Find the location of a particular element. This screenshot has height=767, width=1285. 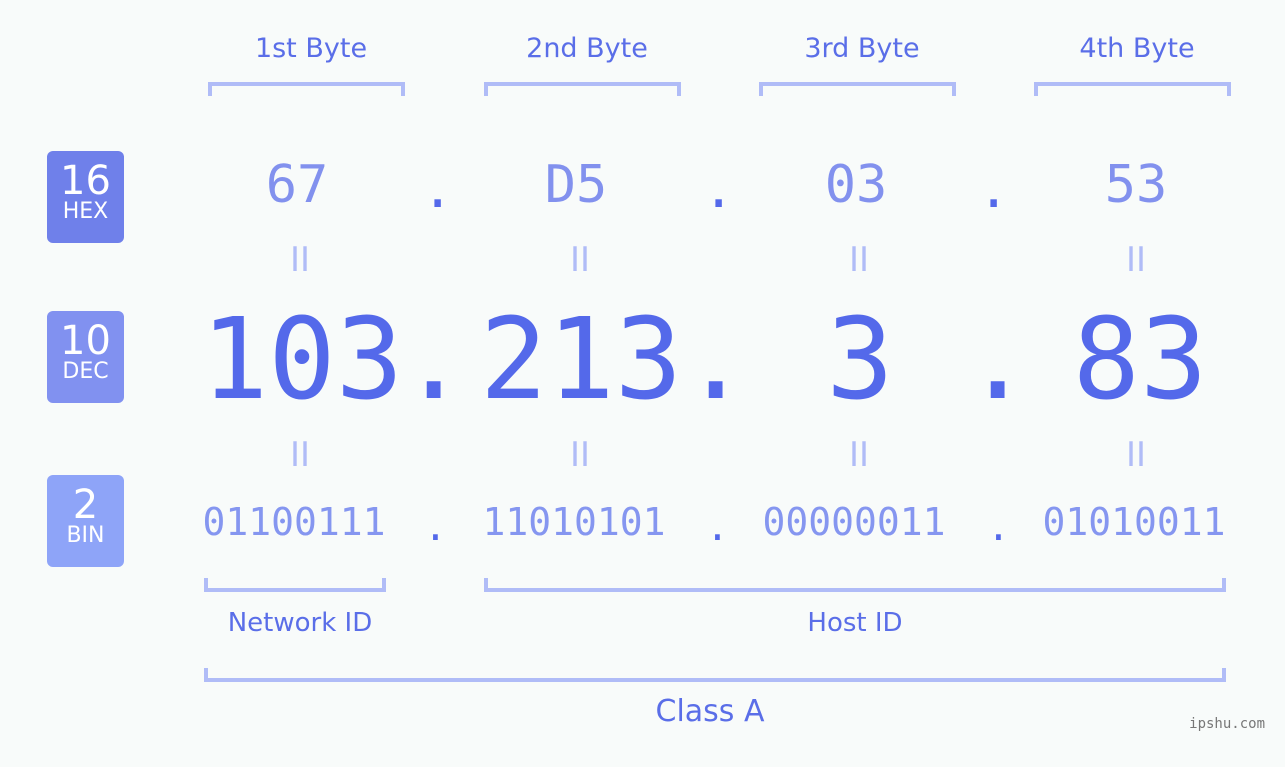

equals-hex-dec-4: II is located at coordinates (1136, 260).